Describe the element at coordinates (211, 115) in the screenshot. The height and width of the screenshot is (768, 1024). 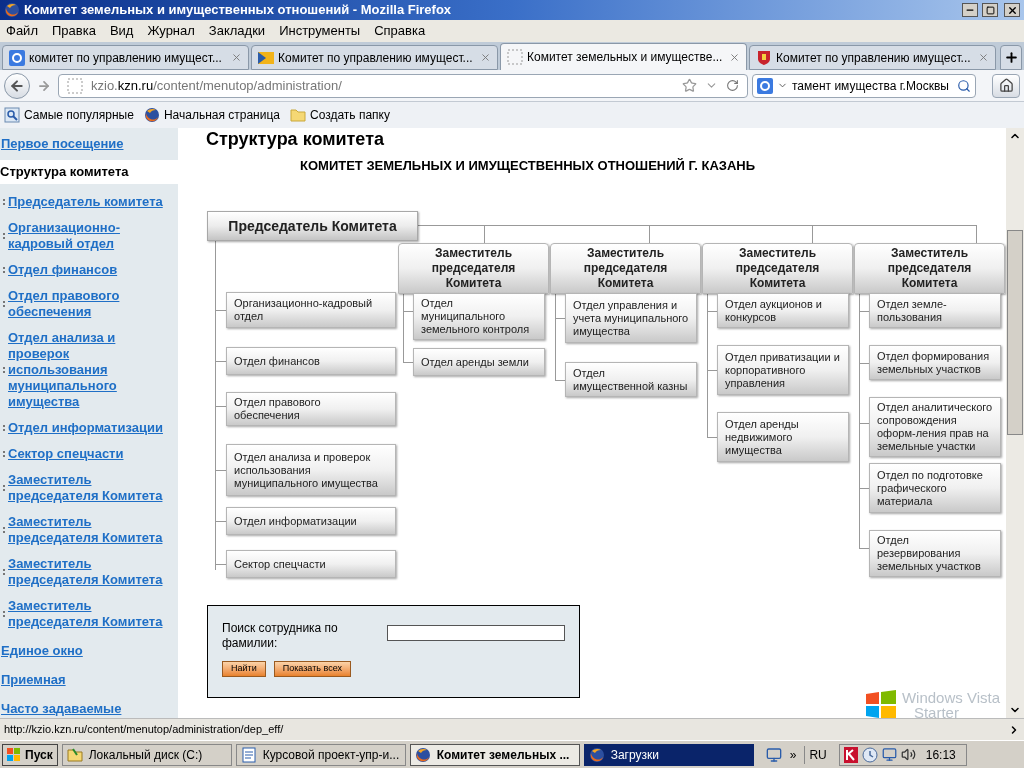
I see `bookmark-item: Начальная страница` at that location.